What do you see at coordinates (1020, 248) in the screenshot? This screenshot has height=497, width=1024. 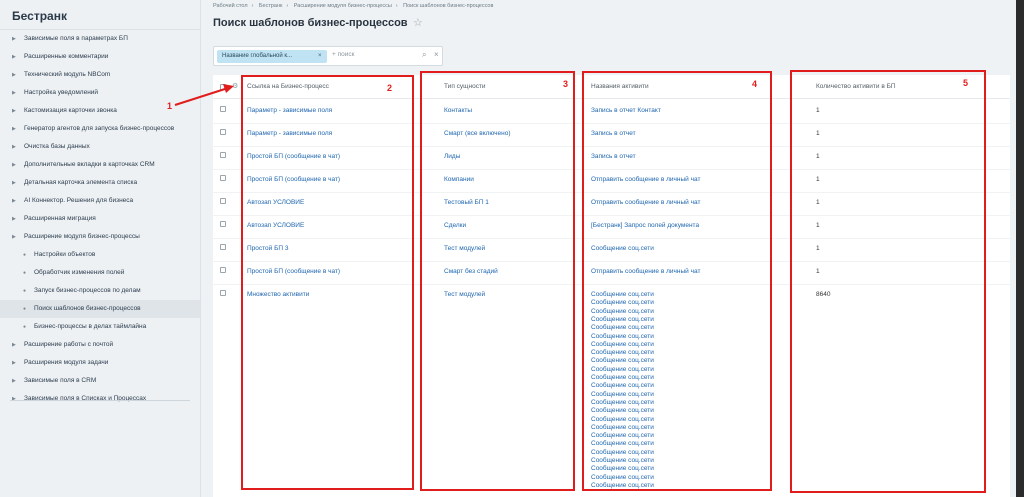 I see `window-edge` at bounding box center [1020, 248].